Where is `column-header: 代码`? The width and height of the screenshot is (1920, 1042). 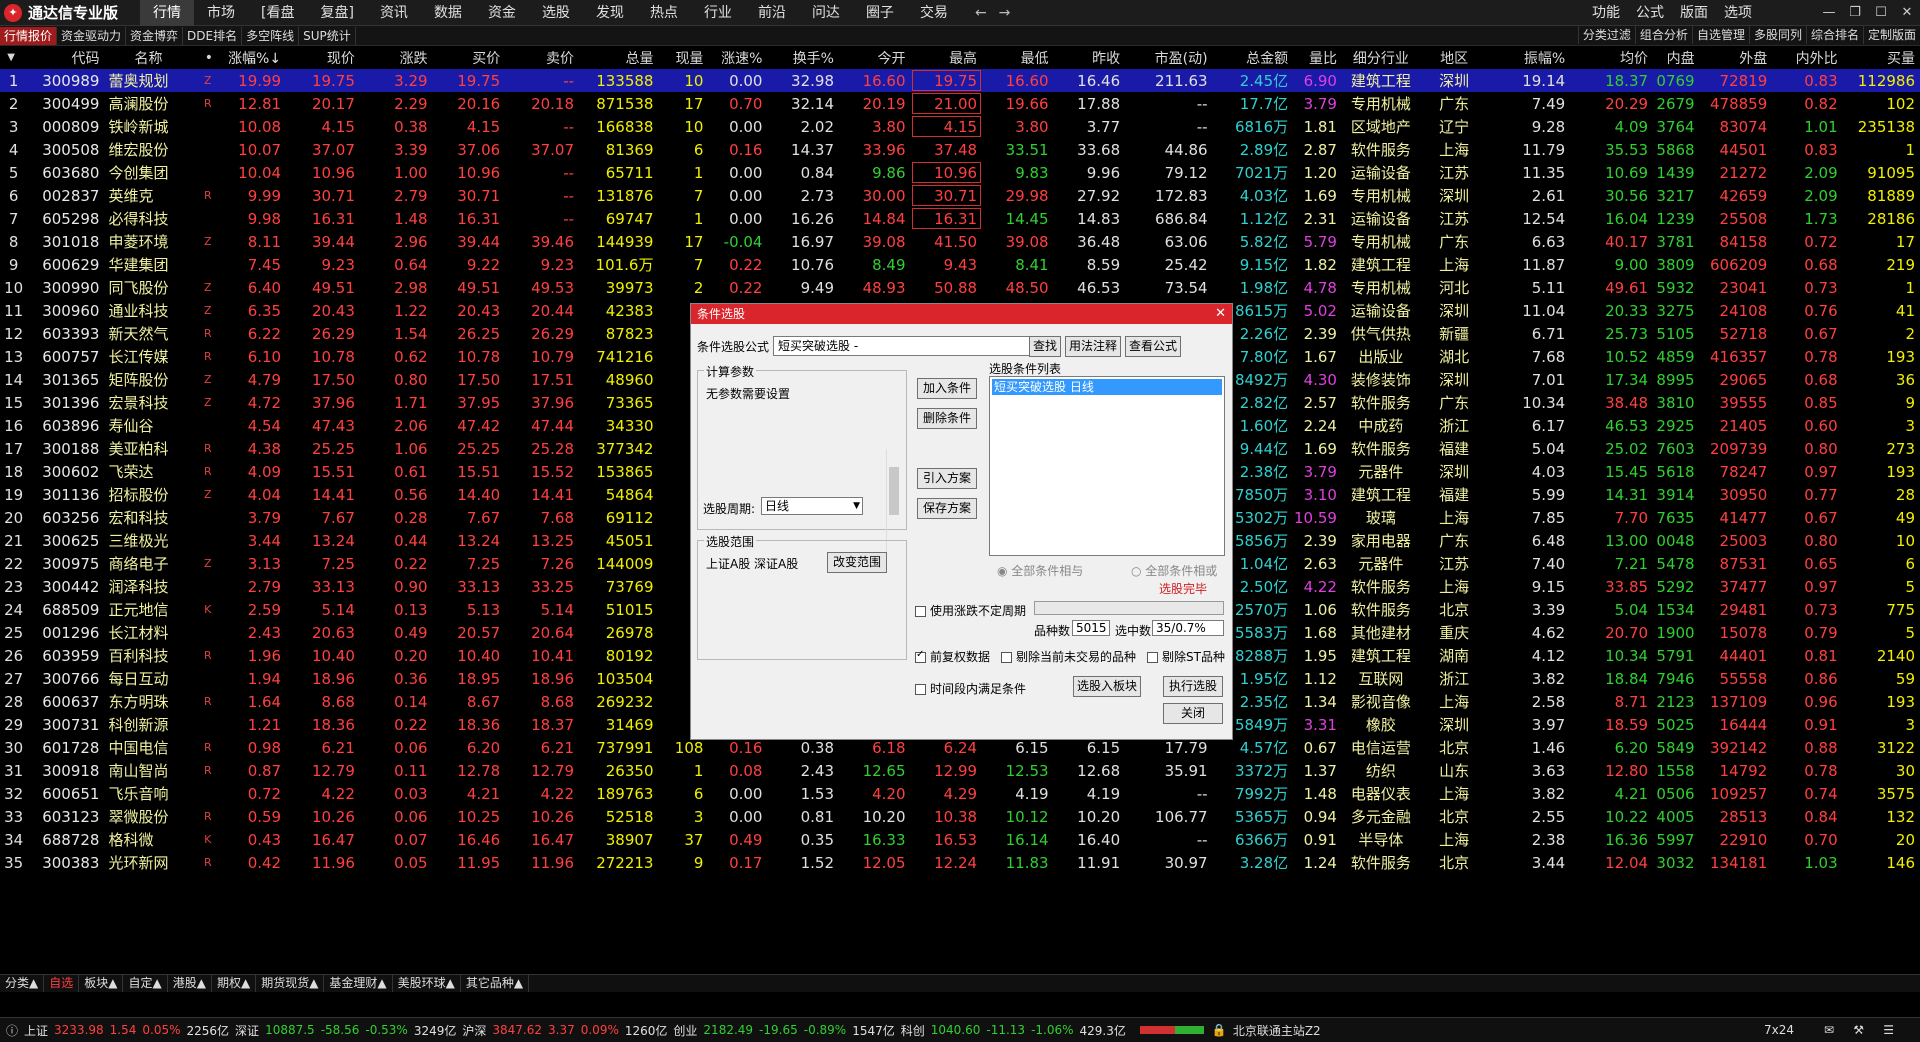 column-header: 代码 is located at coordinates (65, 57).